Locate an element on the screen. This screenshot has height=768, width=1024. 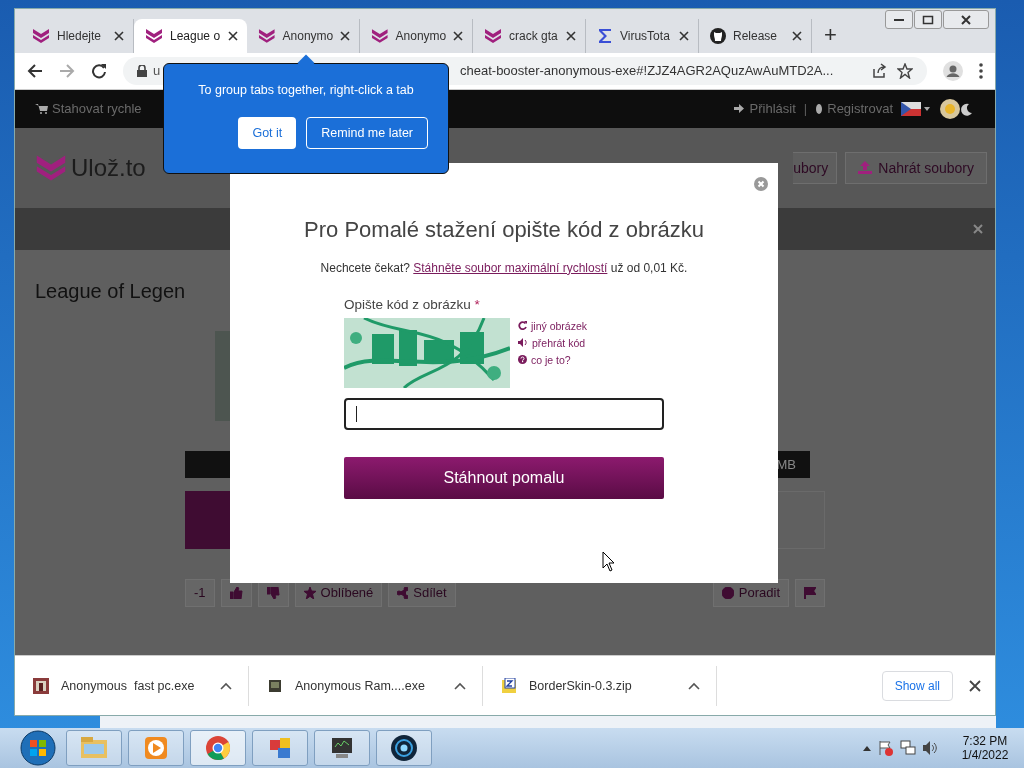
tip-text: To group tabs together, right-click a tab is located at coordinates (306, 90).